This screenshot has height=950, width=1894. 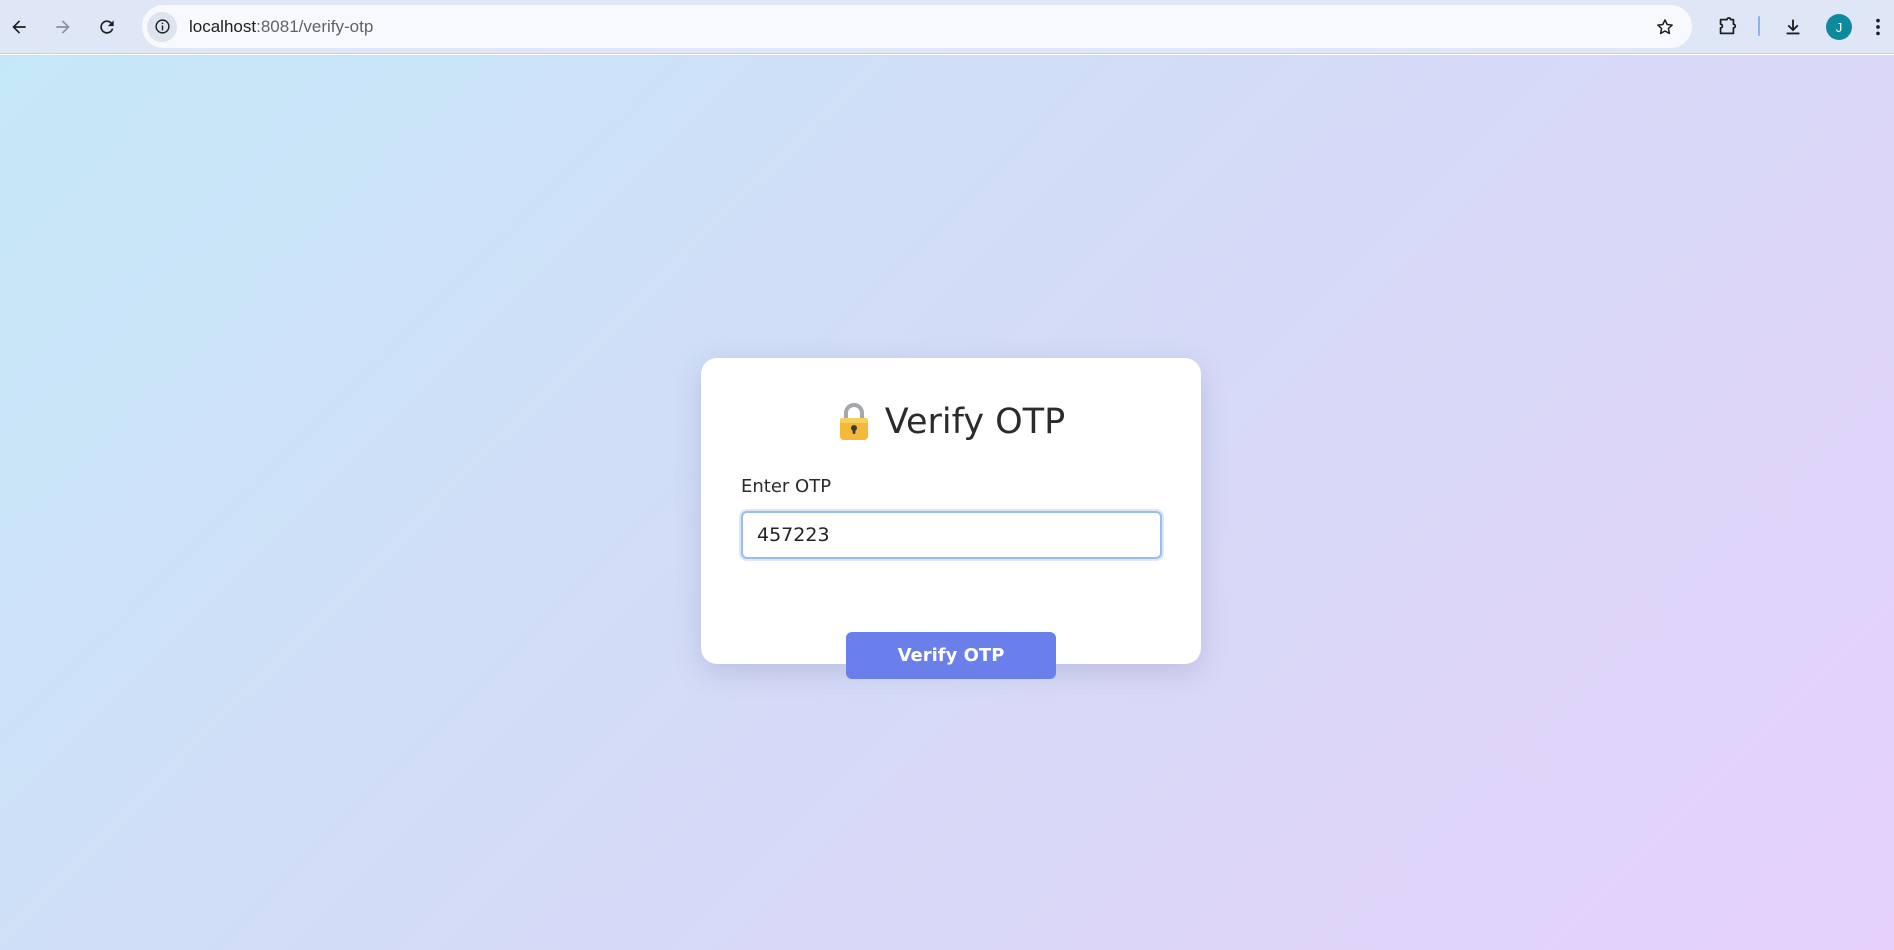 I want to click on kebab-menu-icon, so click(x=1878, y=27).